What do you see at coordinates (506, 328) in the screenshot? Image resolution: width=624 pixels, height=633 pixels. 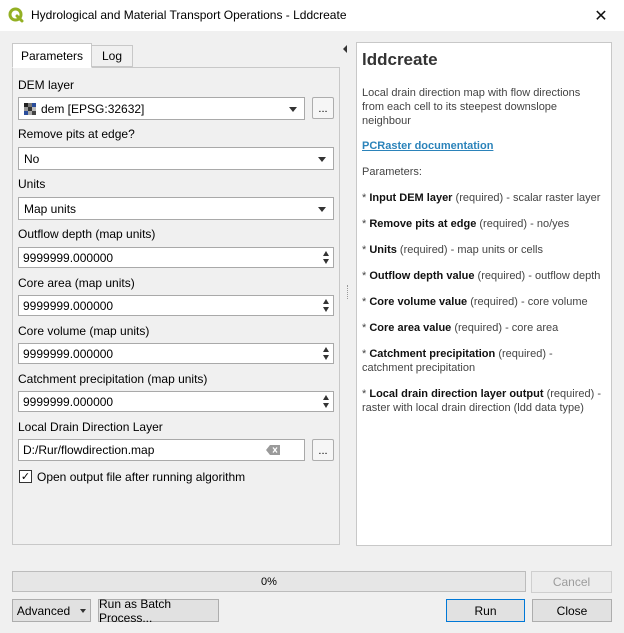 I see `help-param-desc: (required) - core area` at bounding box center [506, 328].